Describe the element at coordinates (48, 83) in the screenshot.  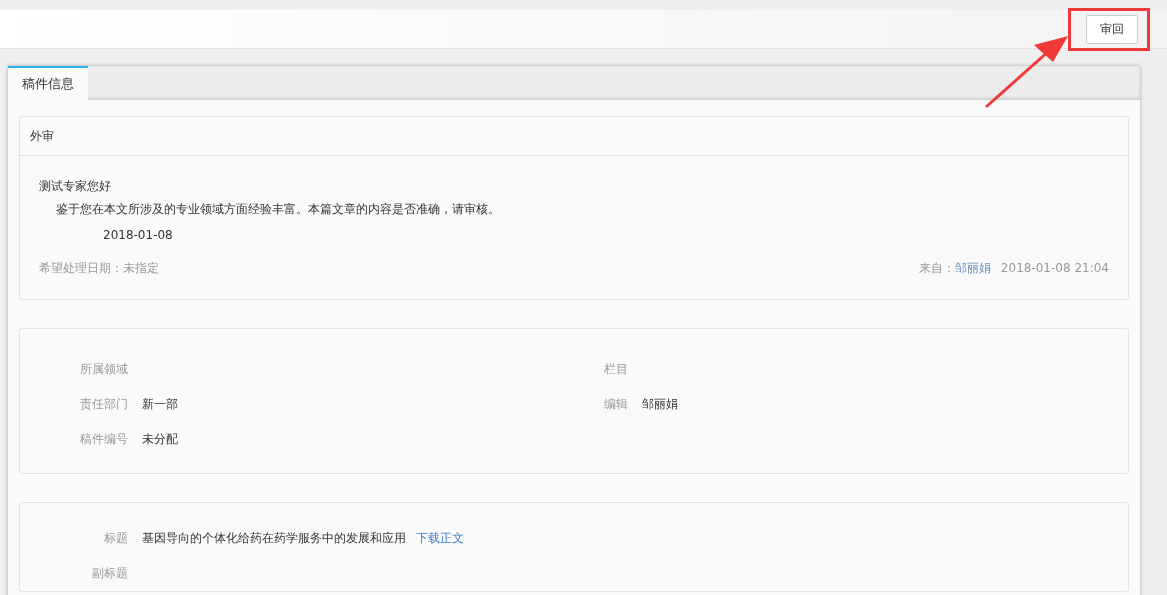
I see `tab: 稿件信息` at that location.